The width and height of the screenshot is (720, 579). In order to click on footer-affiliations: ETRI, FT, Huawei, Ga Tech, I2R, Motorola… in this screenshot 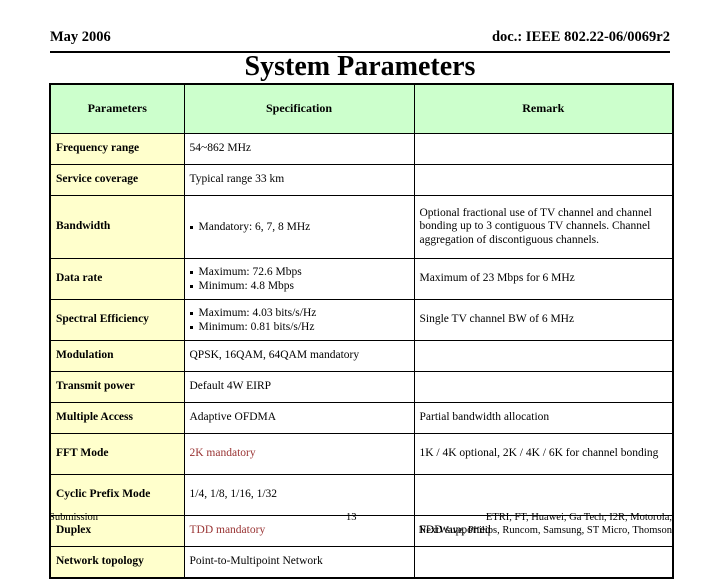, I will do `click(545, 524)`.